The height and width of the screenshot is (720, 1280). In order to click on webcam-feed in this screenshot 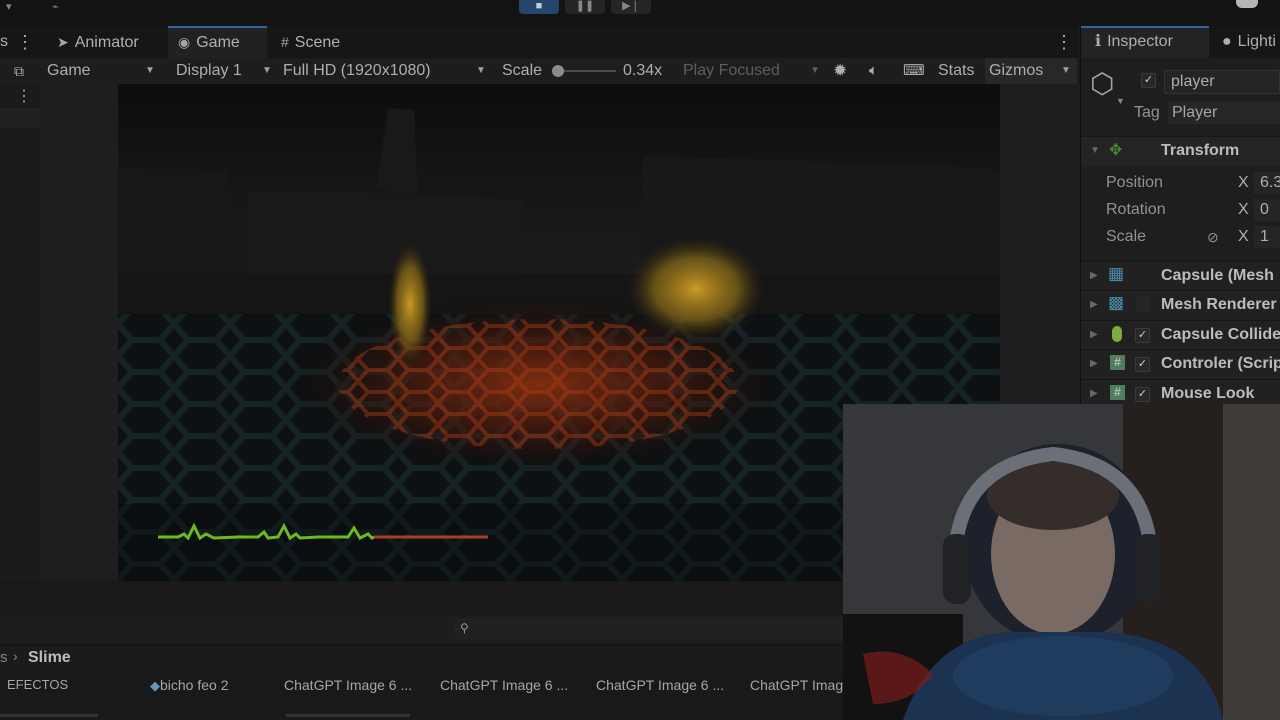, I will do `click(1061, 562)`.